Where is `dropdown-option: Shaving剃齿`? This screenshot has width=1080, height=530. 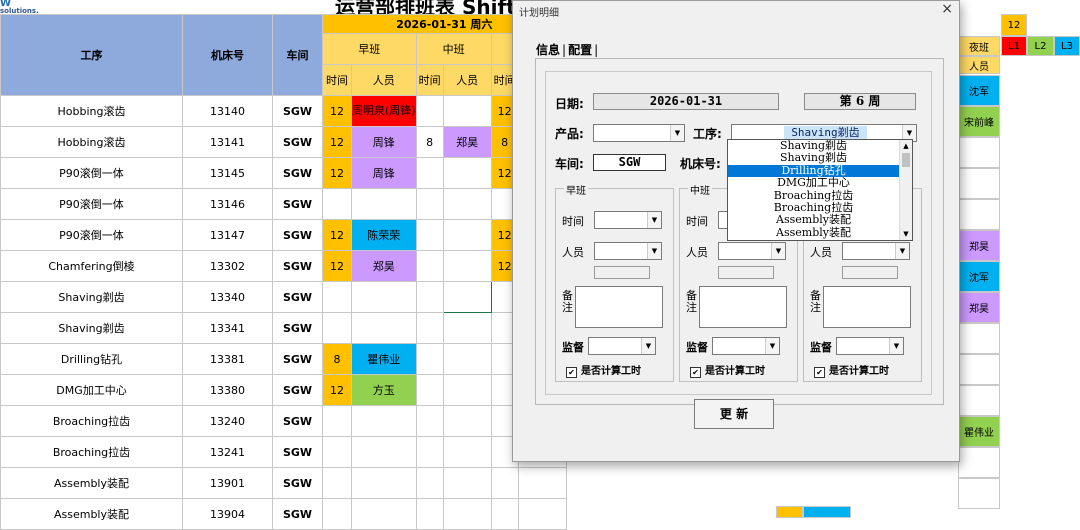
dropdown-option: Shaving剃齿 is located at coordinates (813, 157).